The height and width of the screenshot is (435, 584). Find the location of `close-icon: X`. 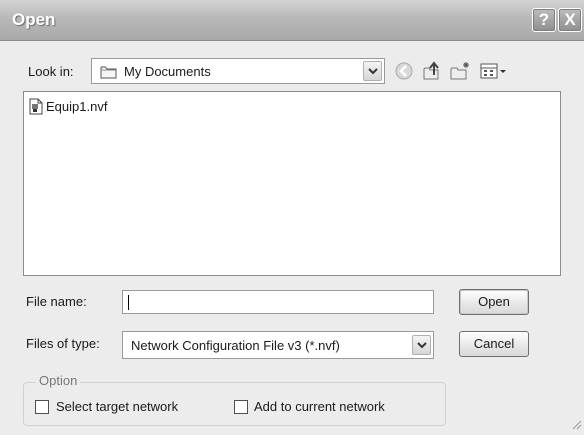

close-icon: X is located at coordinates (570, 19).